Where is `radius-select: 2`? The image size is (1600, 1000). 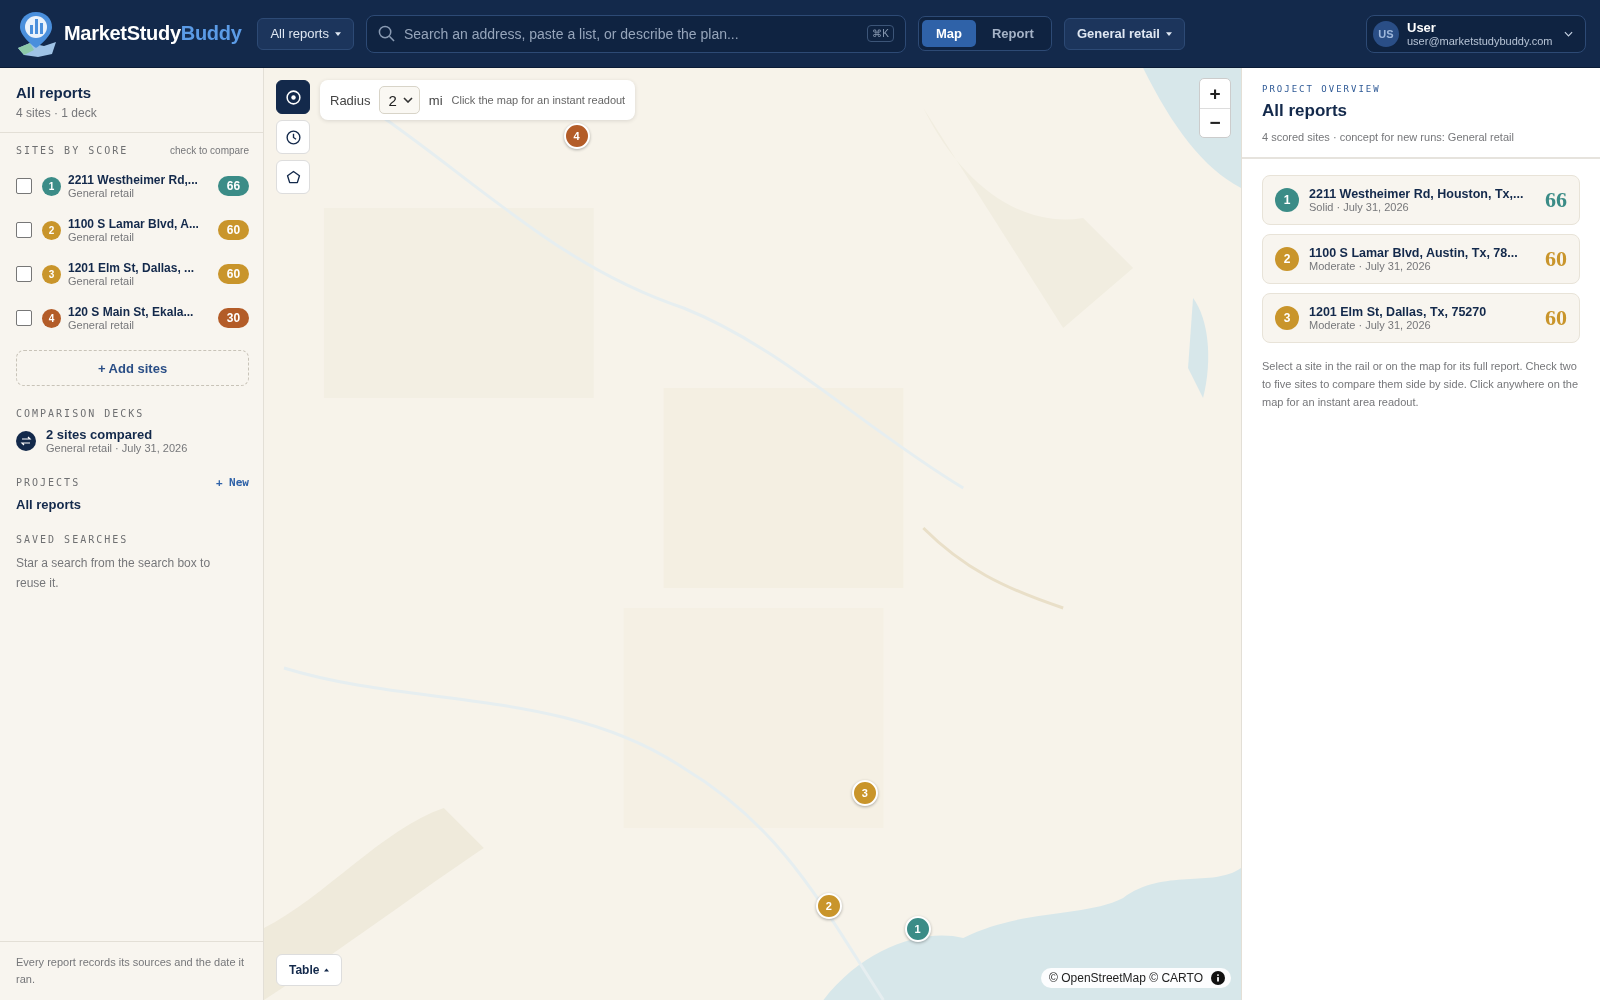
radius-select: 2 is located at coordinates (399, 100).